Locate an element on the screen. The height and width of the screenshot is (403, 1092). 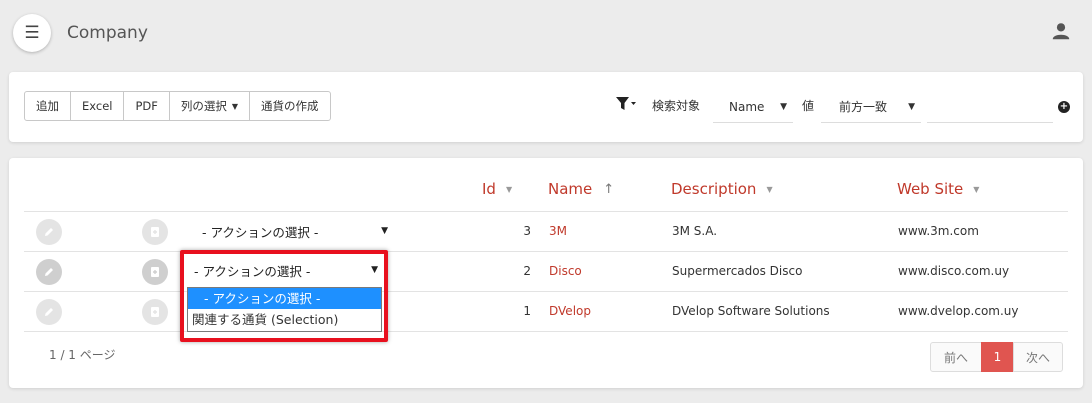
action-select: - アクションの選択 - ▼ is located at coordinates (297, 231).